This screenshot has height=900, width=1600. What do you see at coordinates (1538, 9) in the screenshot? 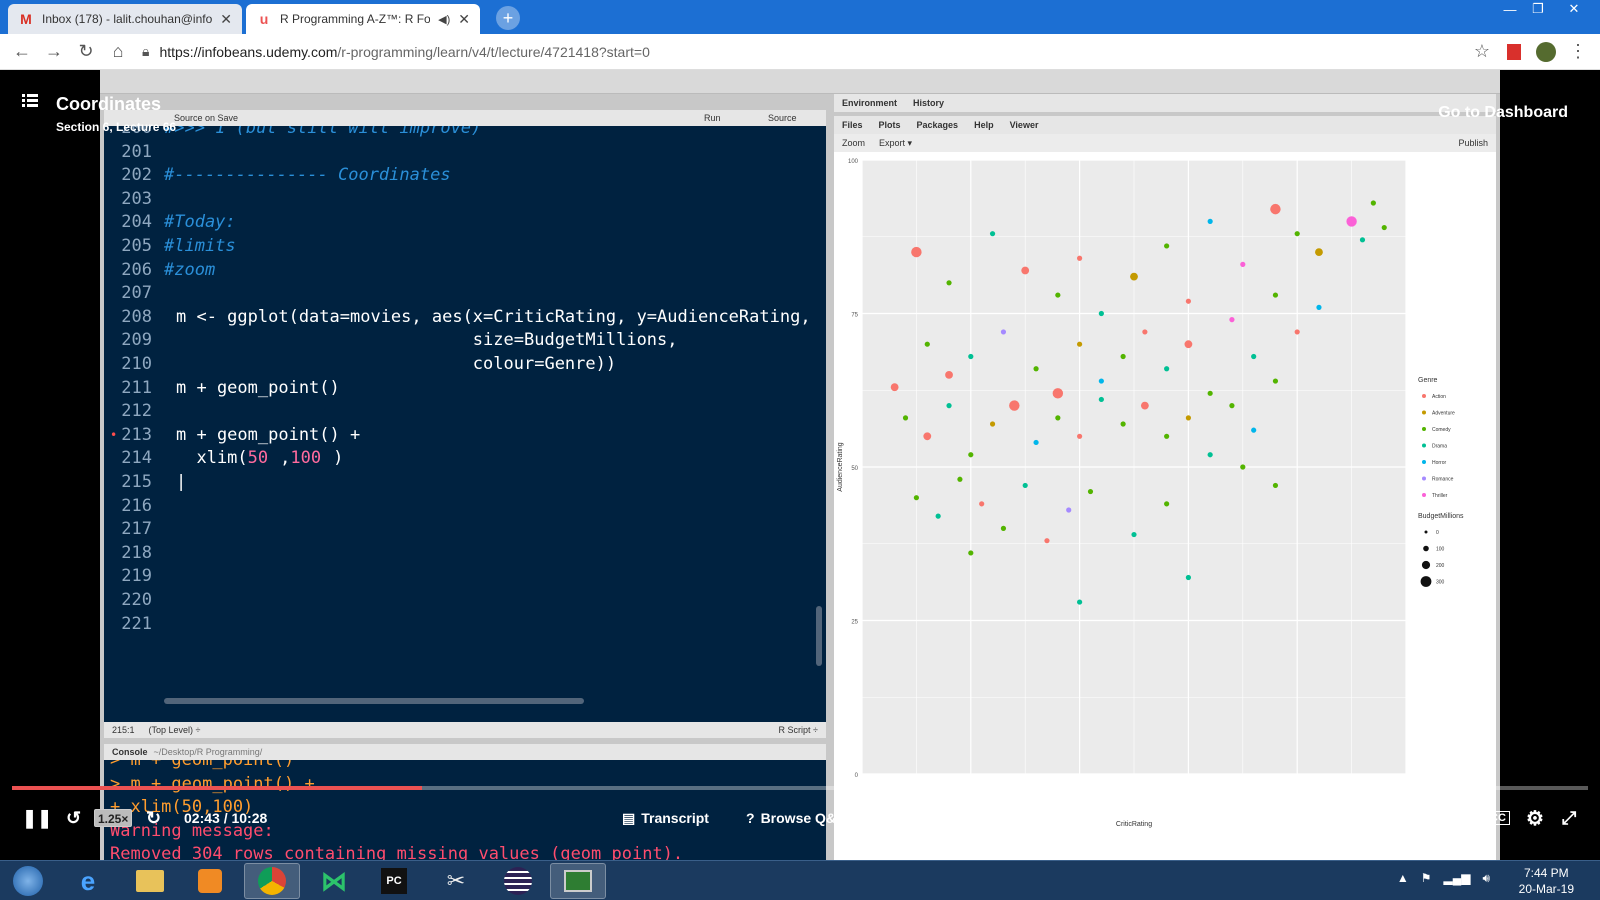
I see `restore-button: ❐` at bounding box center [1538, 9].